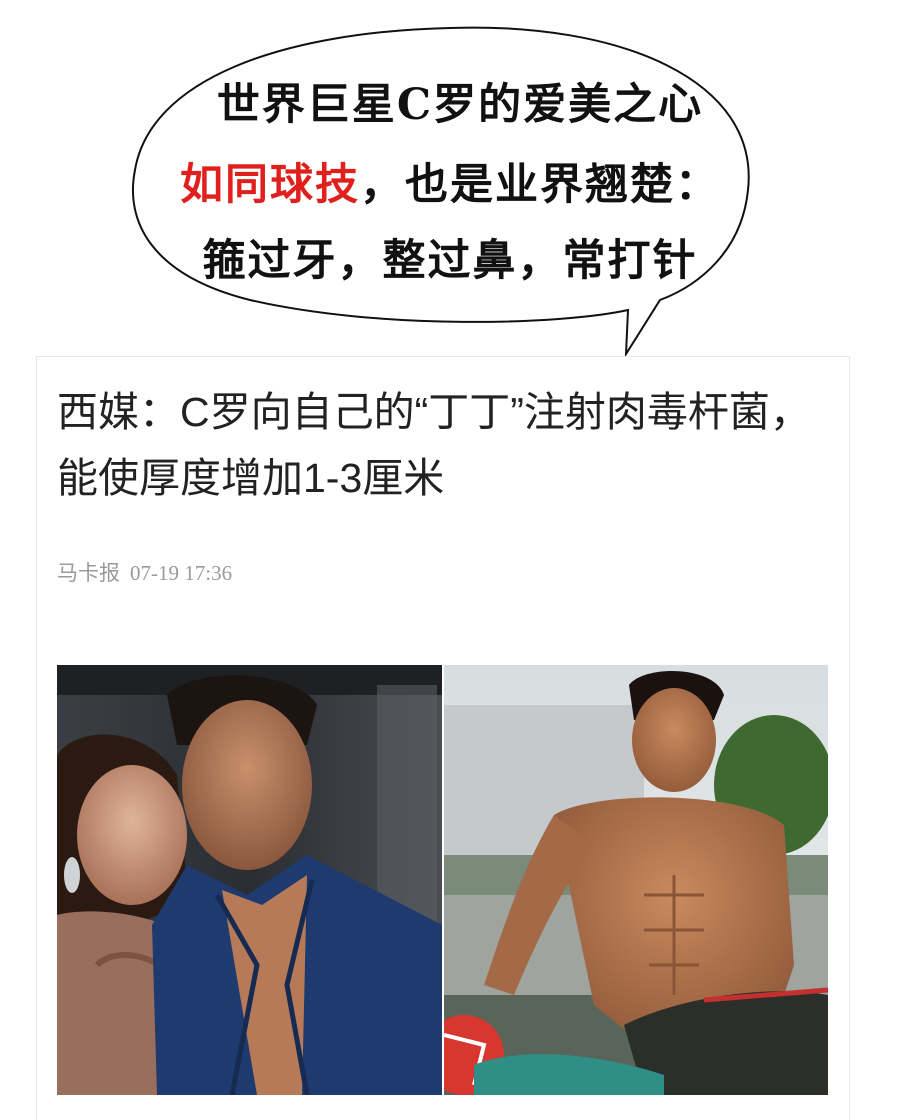 Image resolution: width=897 pixels, height=1120 pixels. What do you see at coordinates (270, 185) in the screenshot?
I see `bubble-highlight: 如同球技` at bounding box center [270, 185].